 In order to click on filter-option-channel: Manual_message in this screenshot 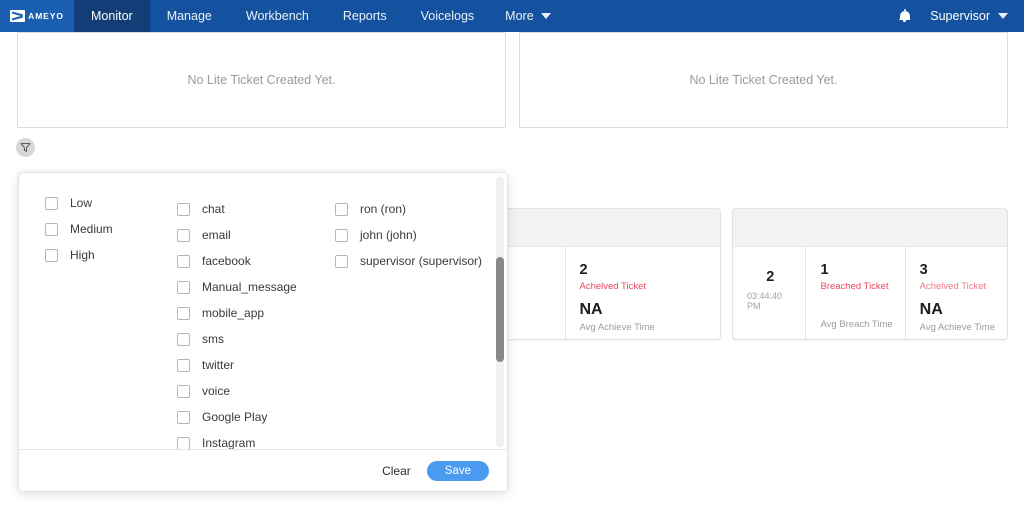, I will do `click(249, 287)`.